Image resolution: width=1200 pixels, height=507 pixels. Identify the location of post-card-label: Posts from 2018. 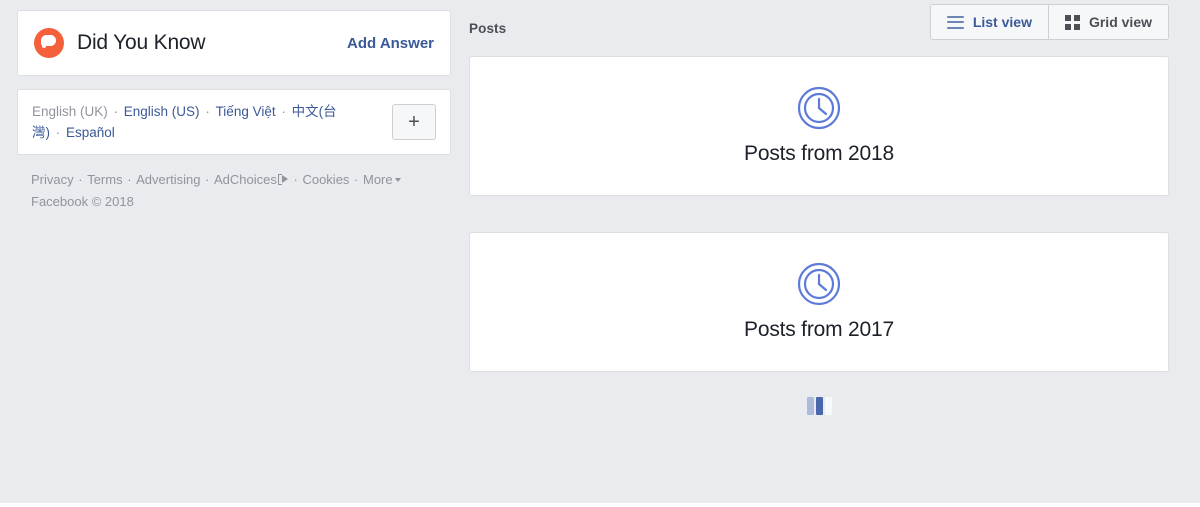
(819, 153).